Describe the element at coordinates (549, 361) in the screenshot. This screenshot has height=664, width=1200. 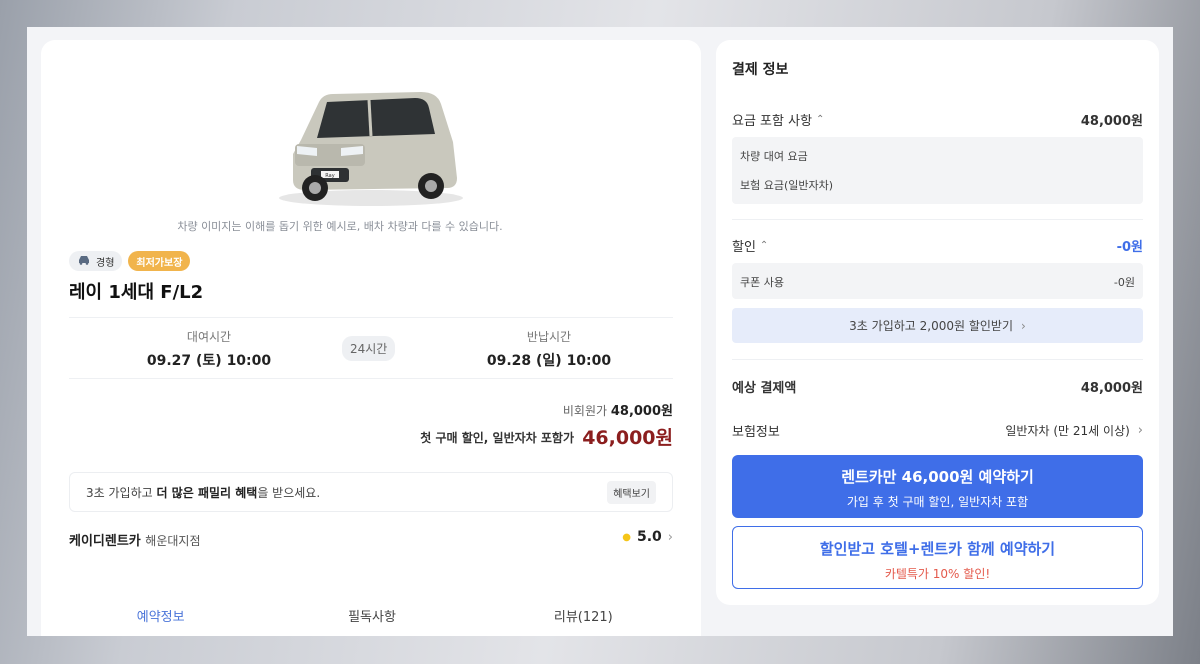
I see `return-value: 09.28 (일) 10:00` at that location.